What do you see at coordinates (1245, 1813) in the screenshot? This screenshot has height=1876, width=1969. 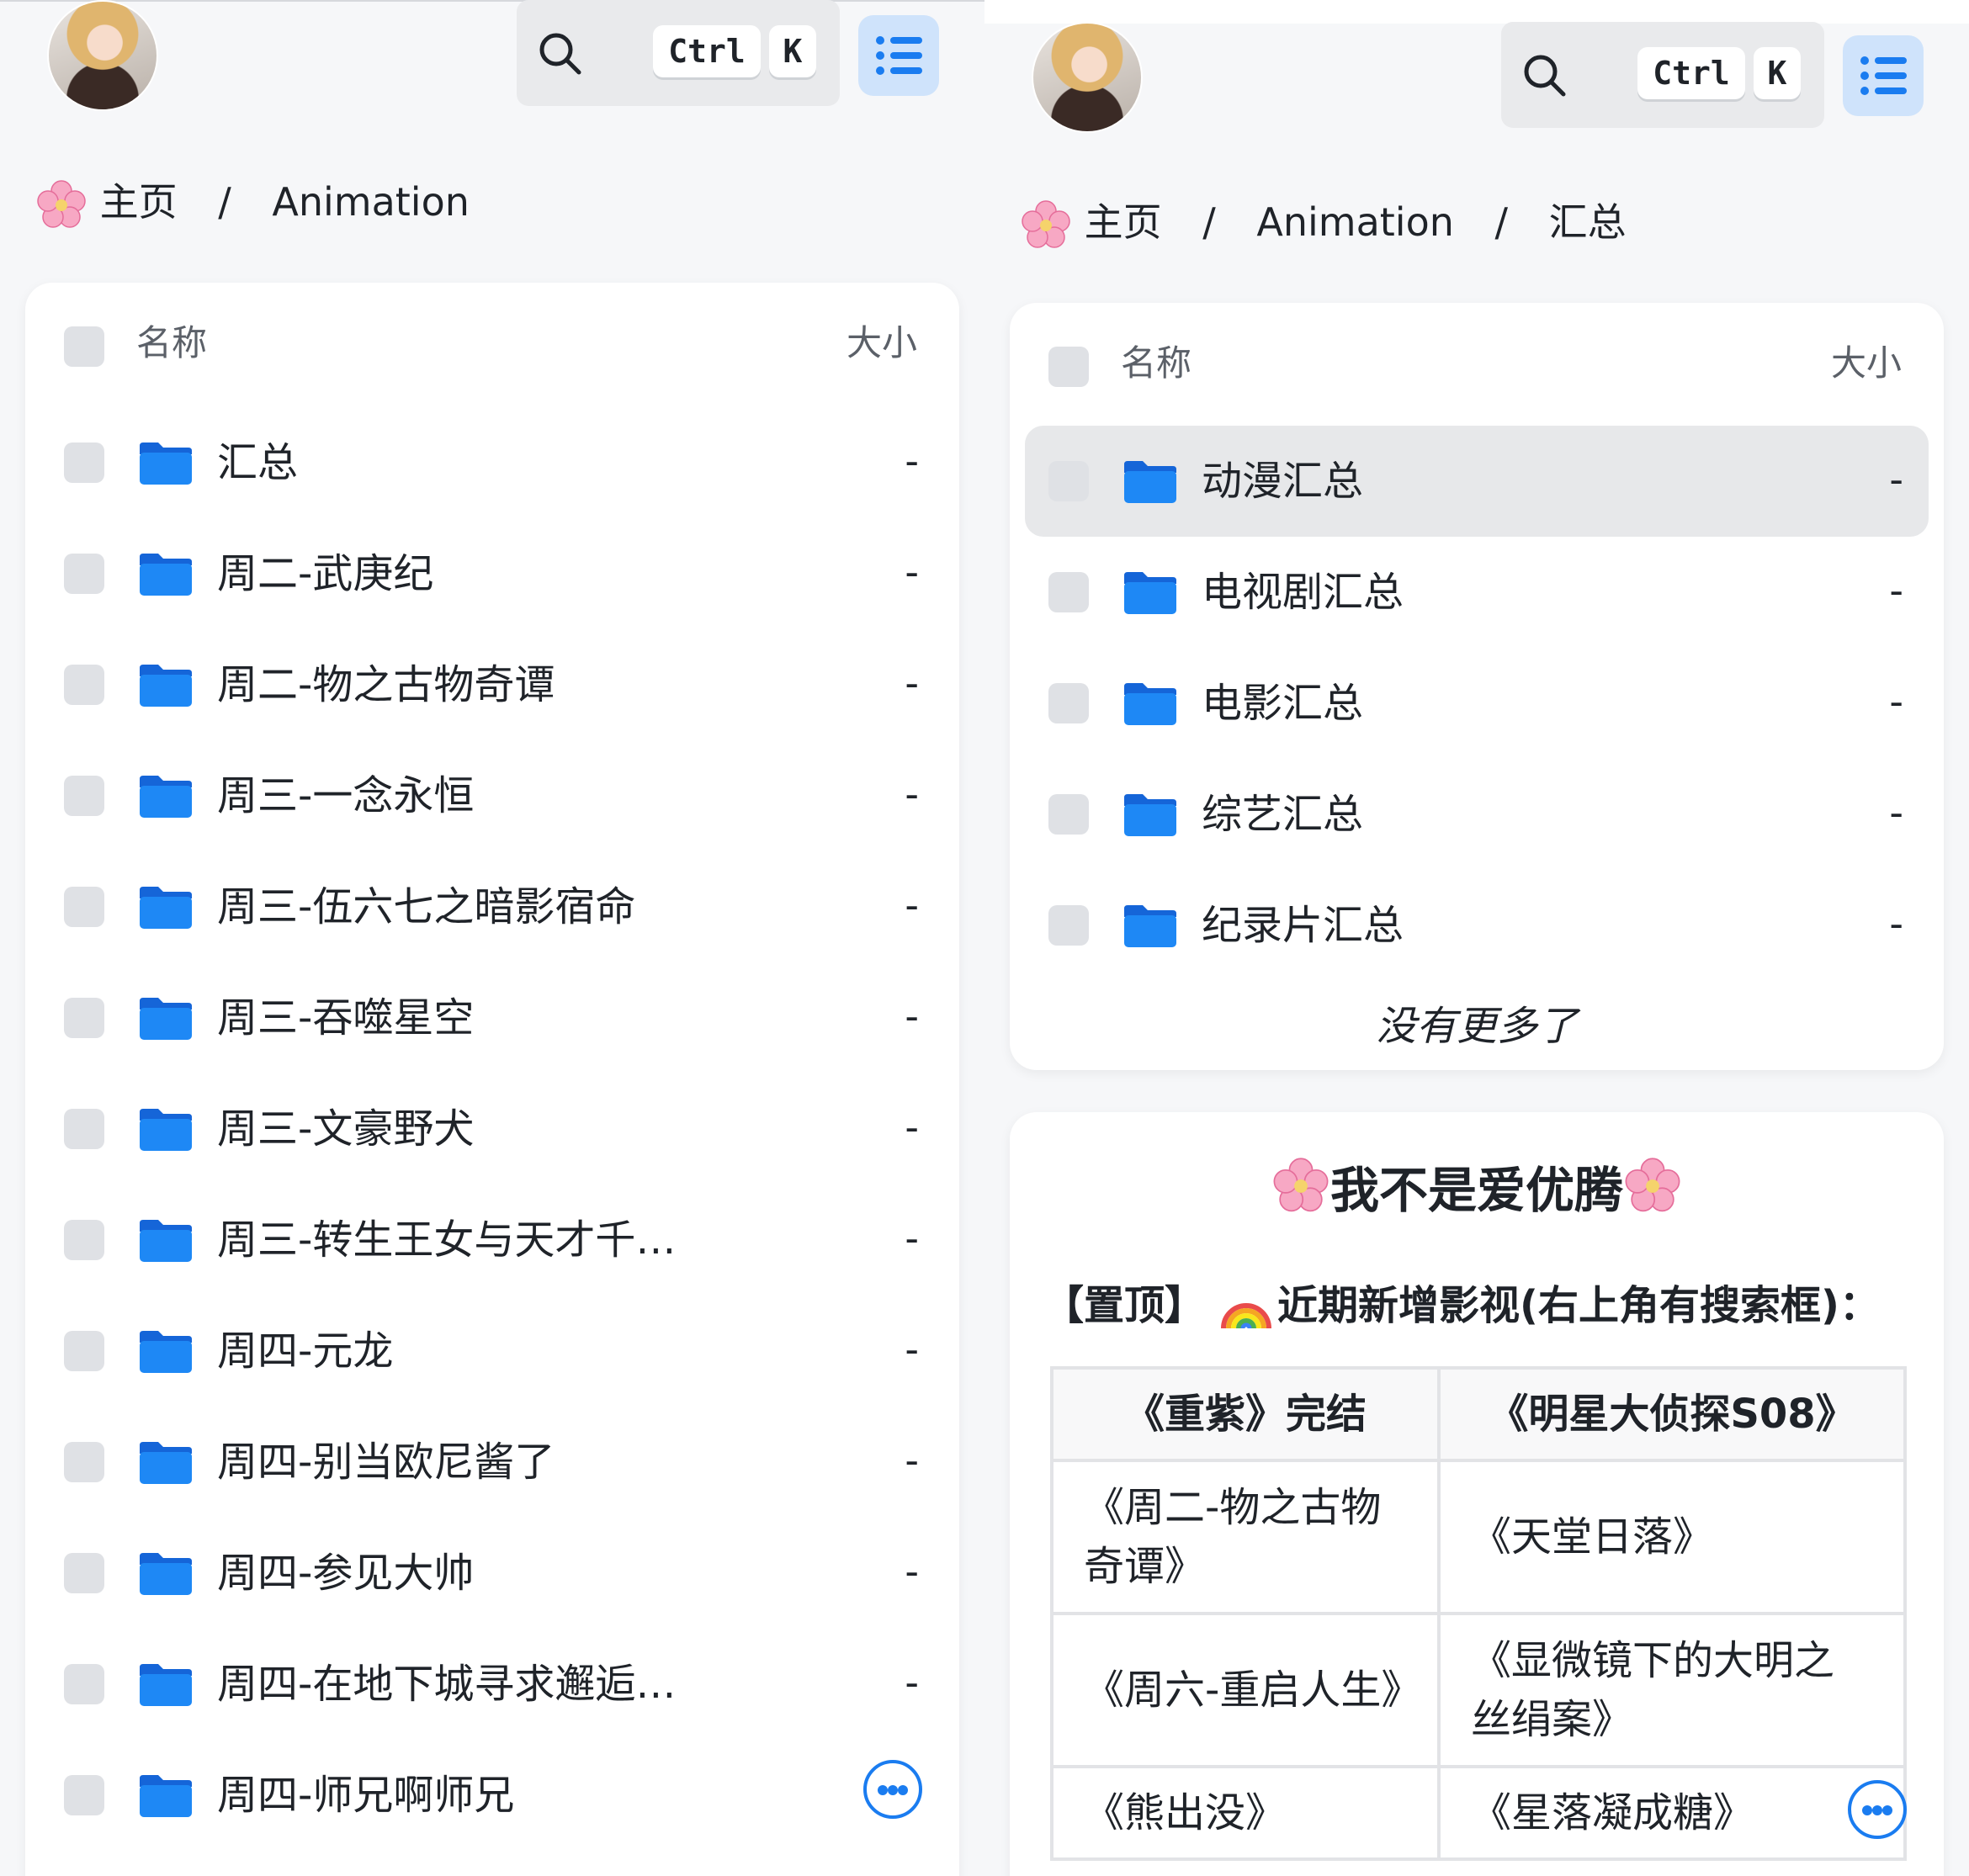 I see `table-cell: 《熊出没》` at bounding box center [1245, 1813].